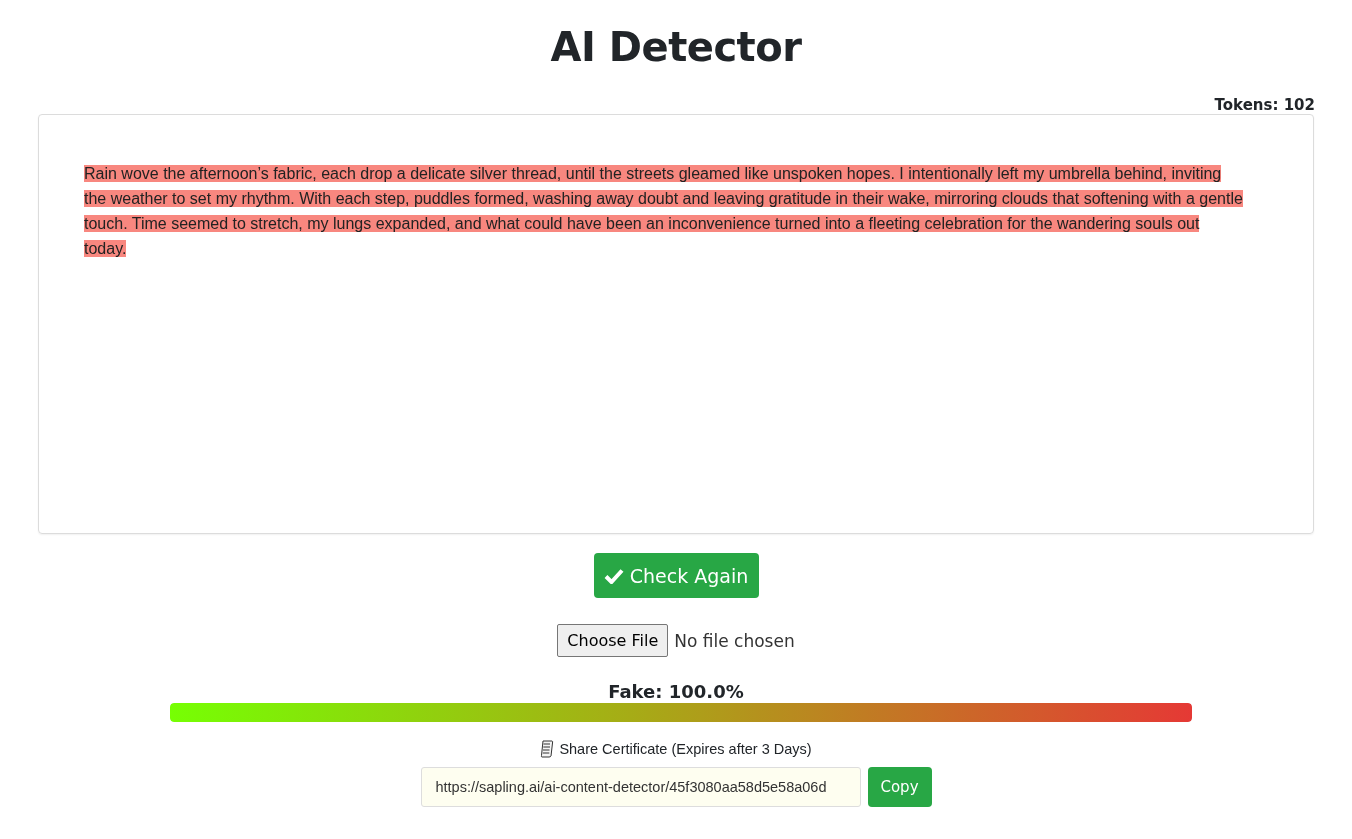 The image size is (1352, 839). What do you see at coordinates (734, 640) in the screenshot?
I see `file-status: No file chosen` at bounding box center [734, 640].